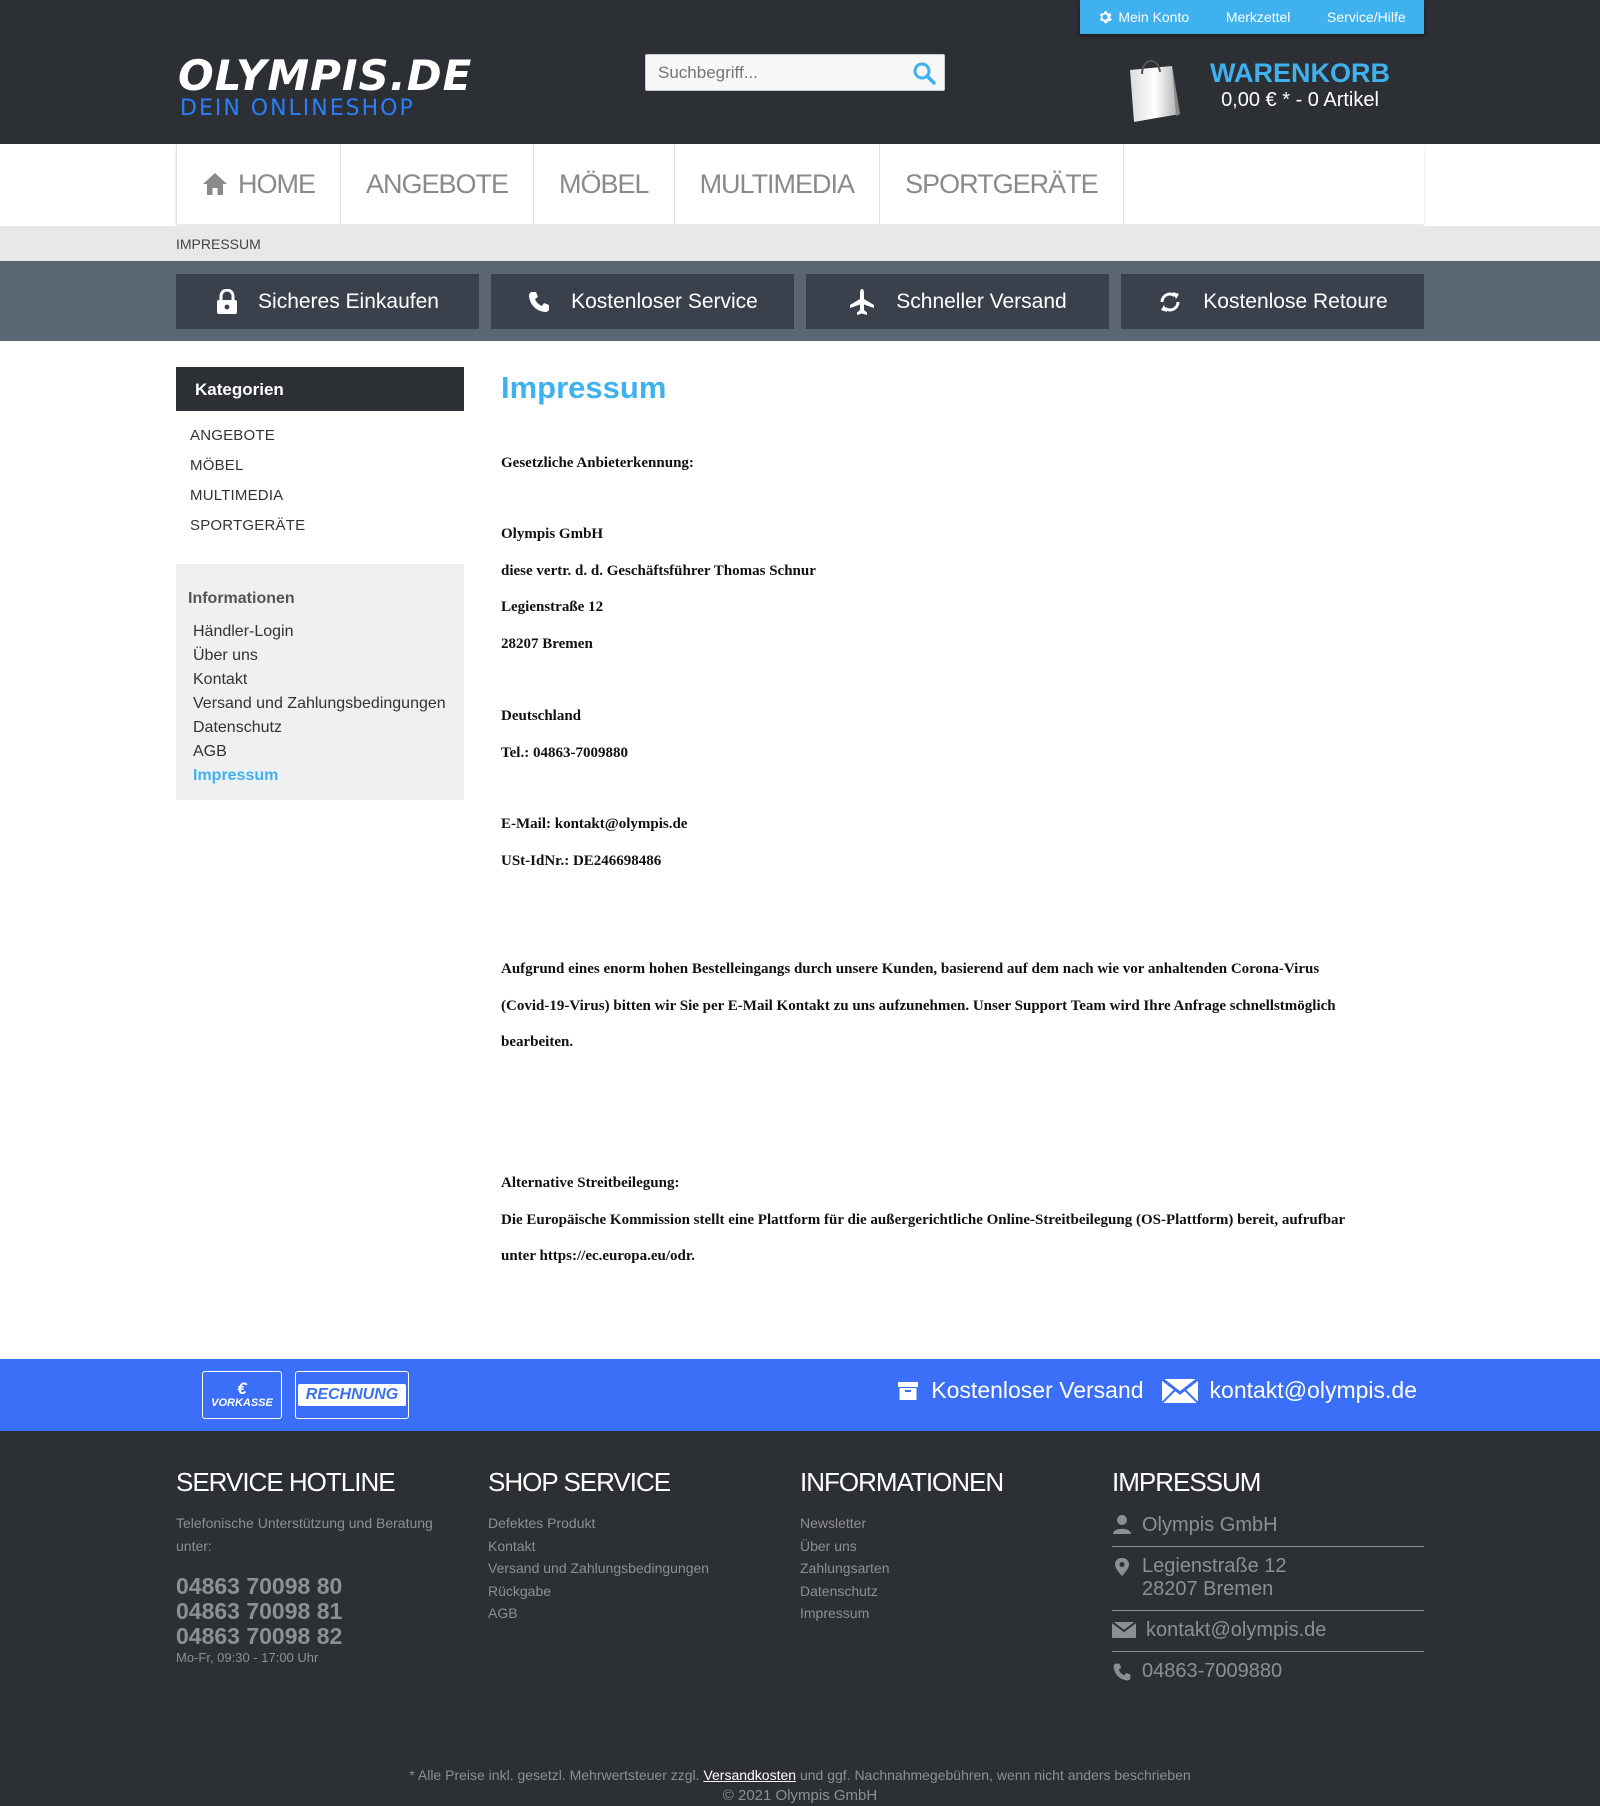  Describe the element at coordinates (348, 301) in the screenshot. I see `usp-label: Sicheres Einkaufen` at that location.